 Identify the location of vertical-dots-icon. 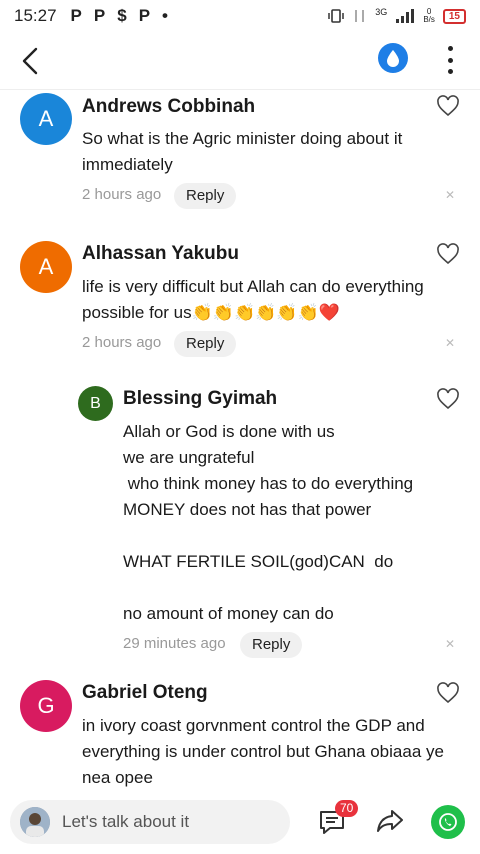
(450, 60).